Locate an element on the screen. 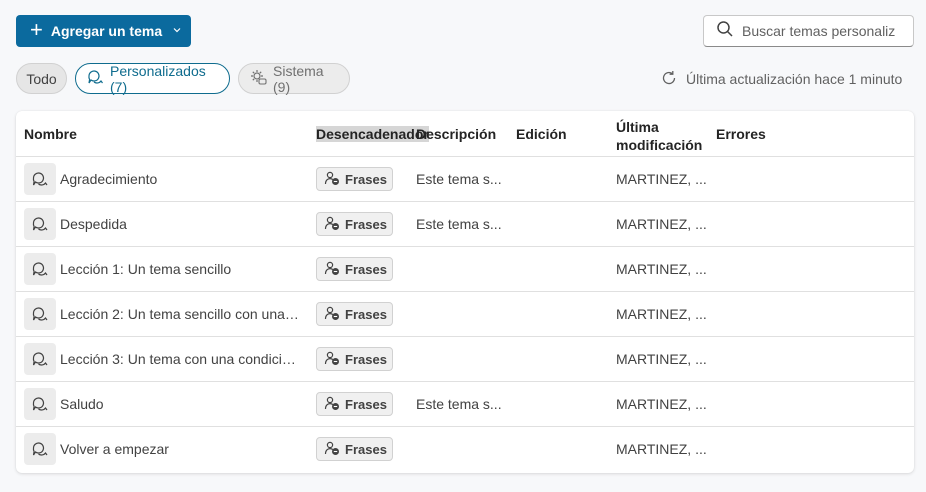 The height and width of the screenshot is (492, 926). topic-name: Lección 1: Un tema sencillo is located at coordinates (180, 269).